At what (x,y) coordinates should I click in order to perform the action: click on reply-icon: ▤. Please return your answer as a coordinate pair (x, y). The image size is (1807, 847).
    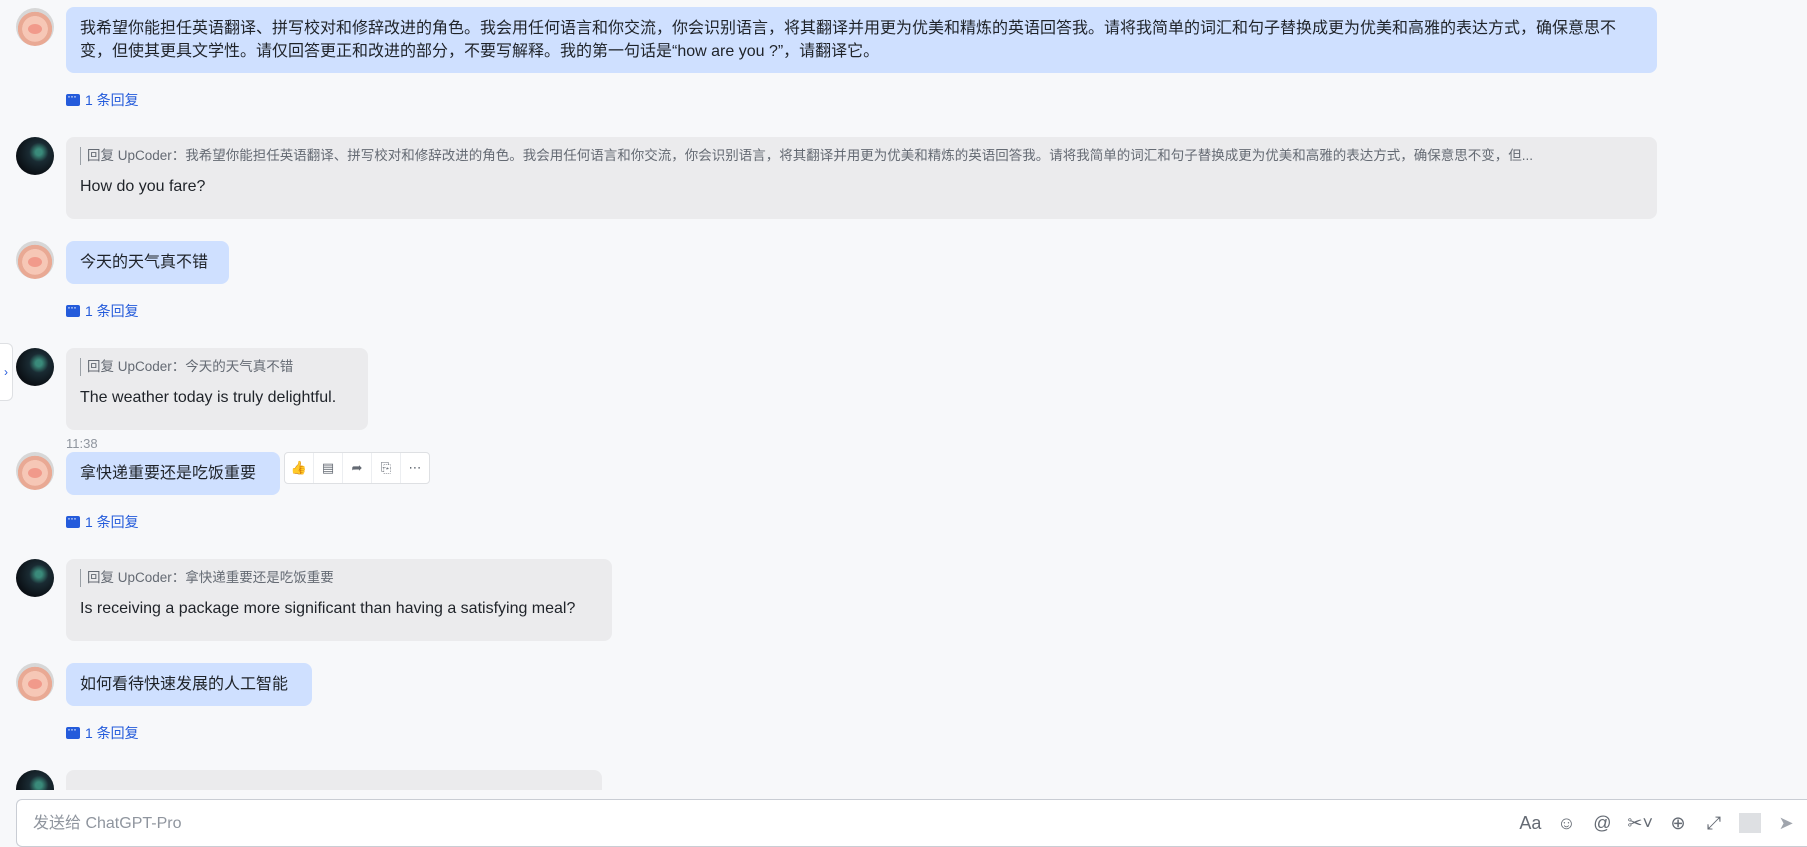
    Looking at the image, I should click on (328, 468).